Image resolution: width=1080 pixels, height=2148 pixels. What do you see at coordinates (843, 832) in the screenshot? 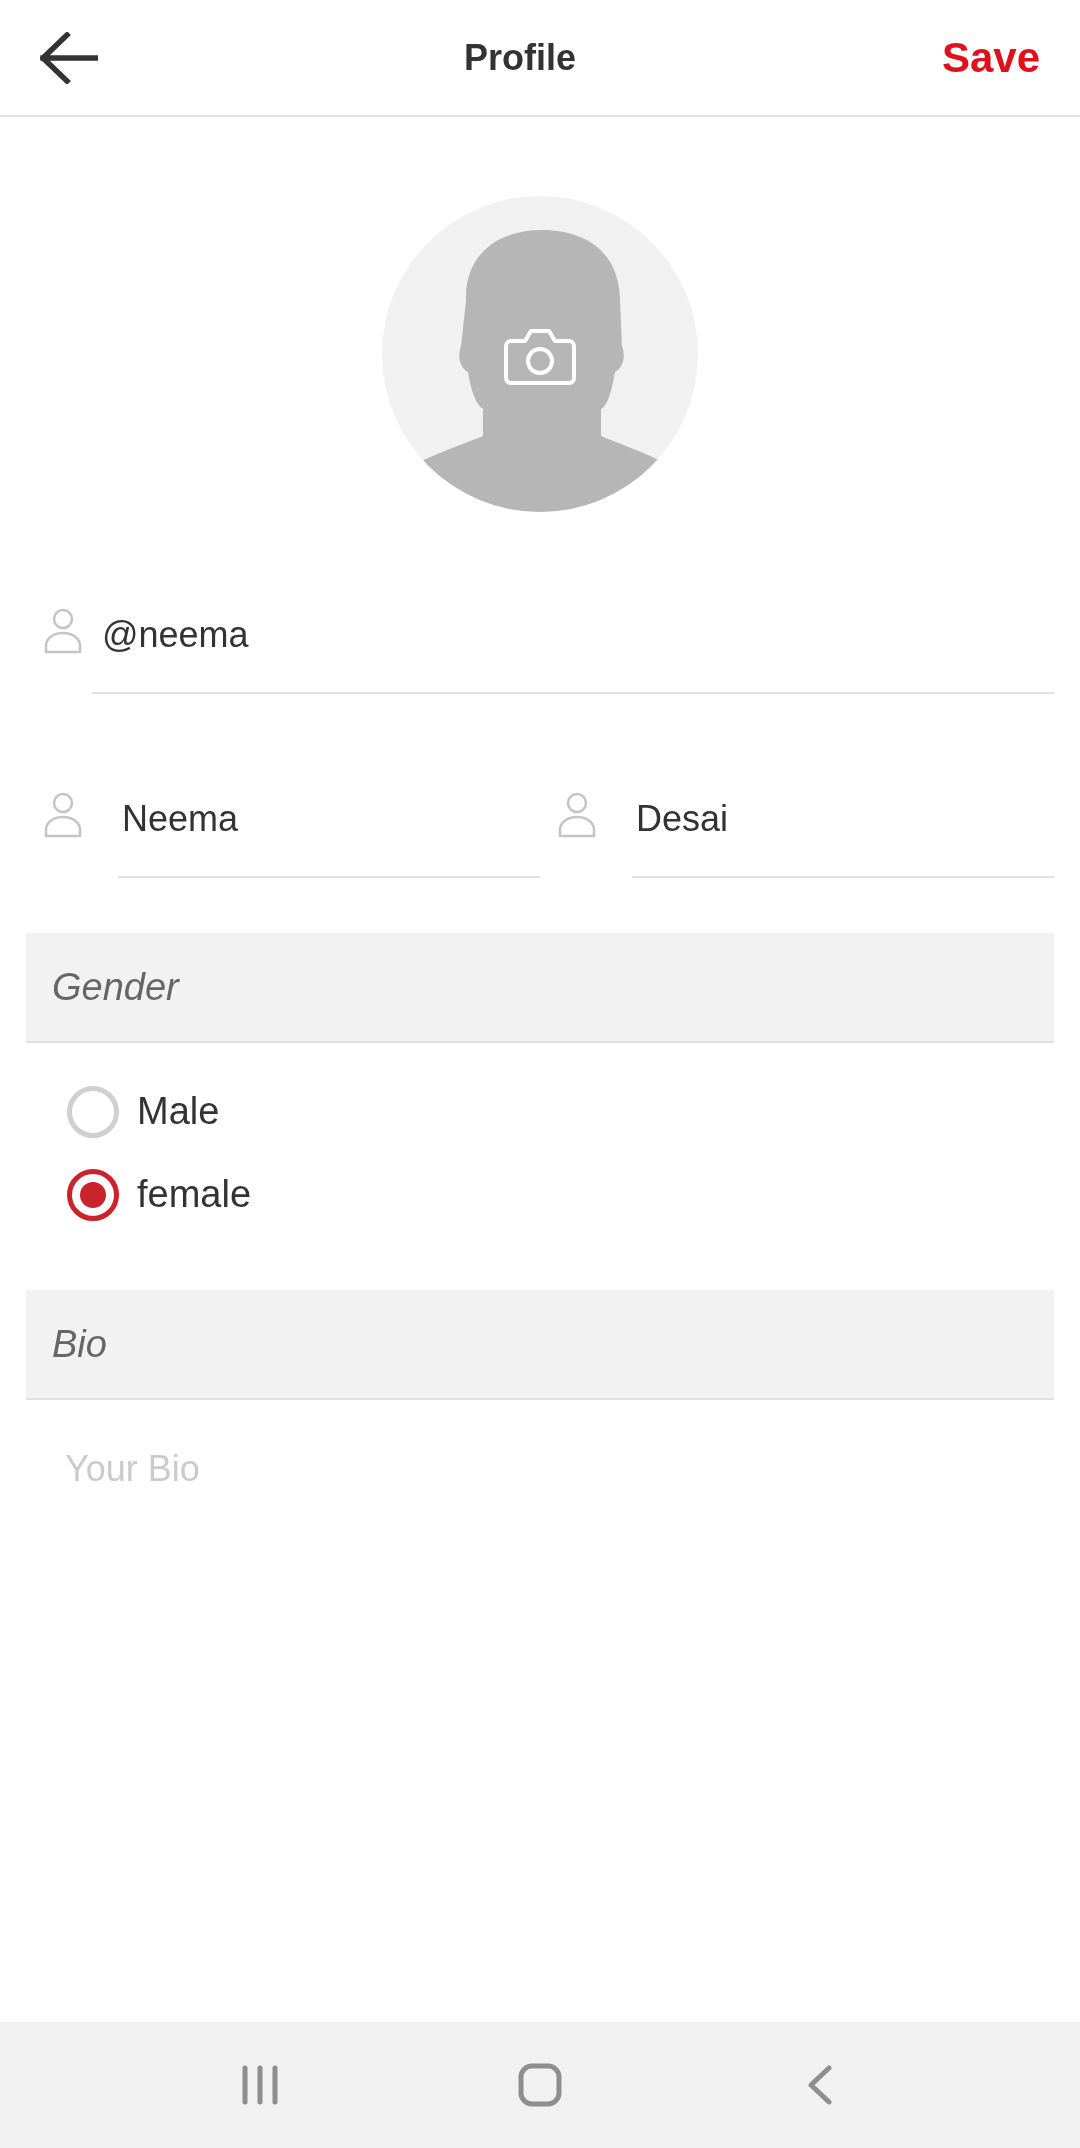
I see `last-name-field: Desai` at bounding box center [843, 832].